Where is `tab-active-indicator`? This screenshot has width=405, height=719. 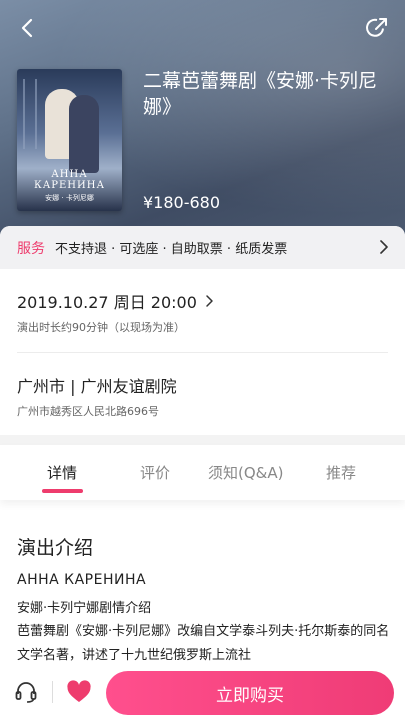 tab-active-indicator is located at coordinates (62, 491).